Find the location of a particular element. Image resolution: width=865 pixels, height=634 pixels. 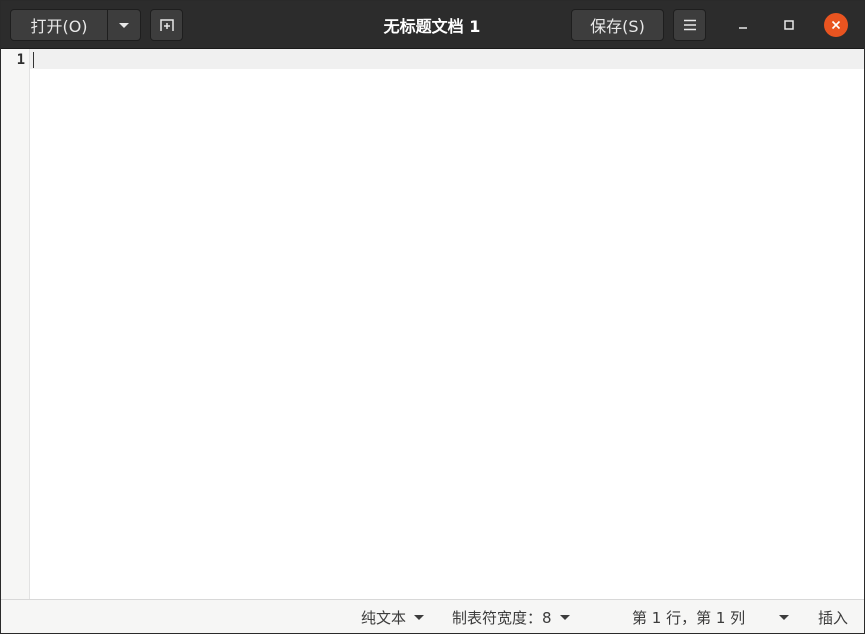

minimize-icon is located at coordinates (743, 28).